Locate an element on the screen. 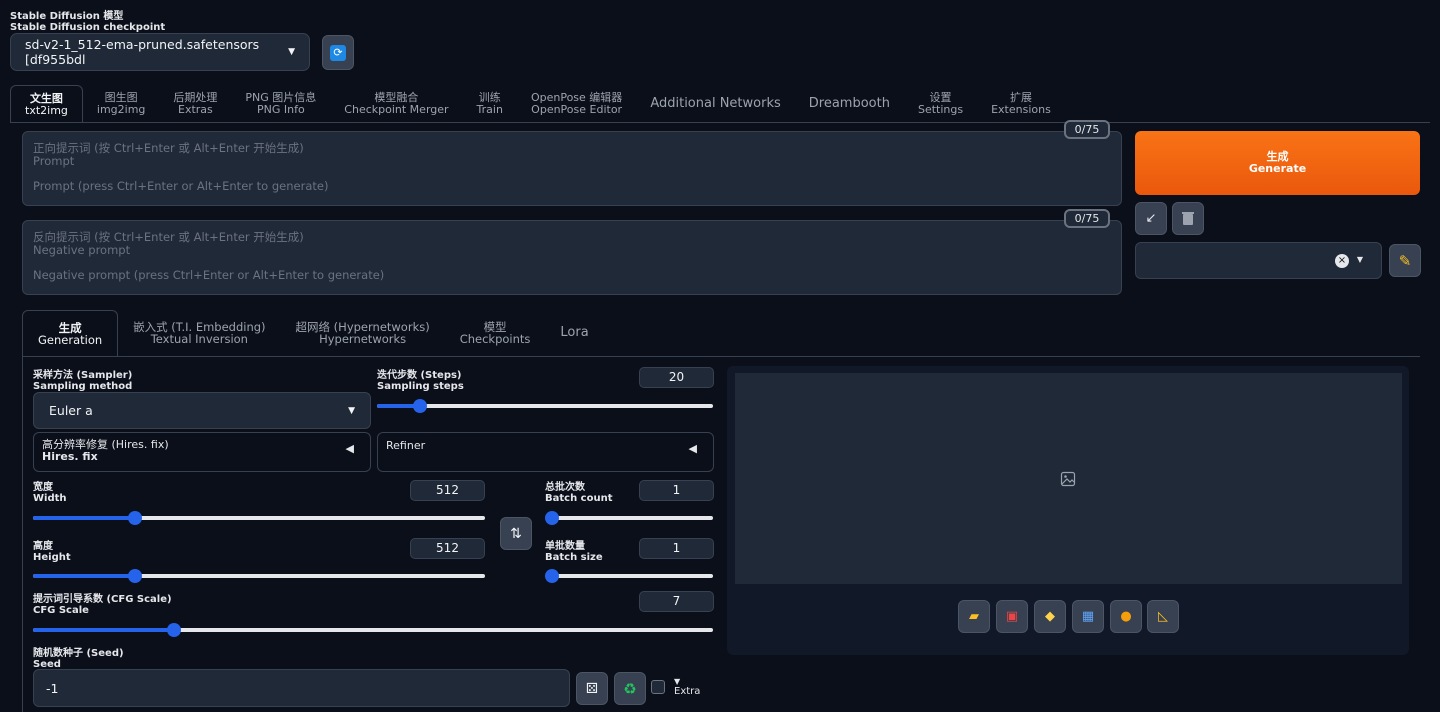 Image resolution: width=1440 pixels, height=712 pixels. width-slider is located at coordinates (259, 518).